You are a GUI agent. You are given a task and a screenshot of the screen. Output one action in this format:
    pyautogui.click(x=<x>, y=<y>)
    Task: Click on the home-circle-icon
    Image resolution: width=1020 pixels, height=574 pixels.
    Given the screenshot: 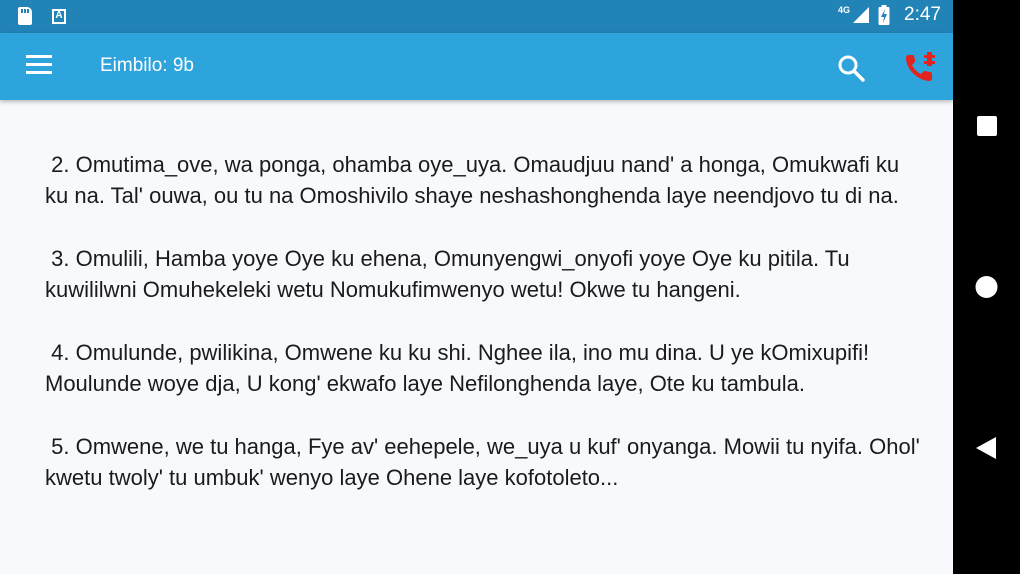 What is the action you would take?
    pyautogui.click(x=986, y=287)
    